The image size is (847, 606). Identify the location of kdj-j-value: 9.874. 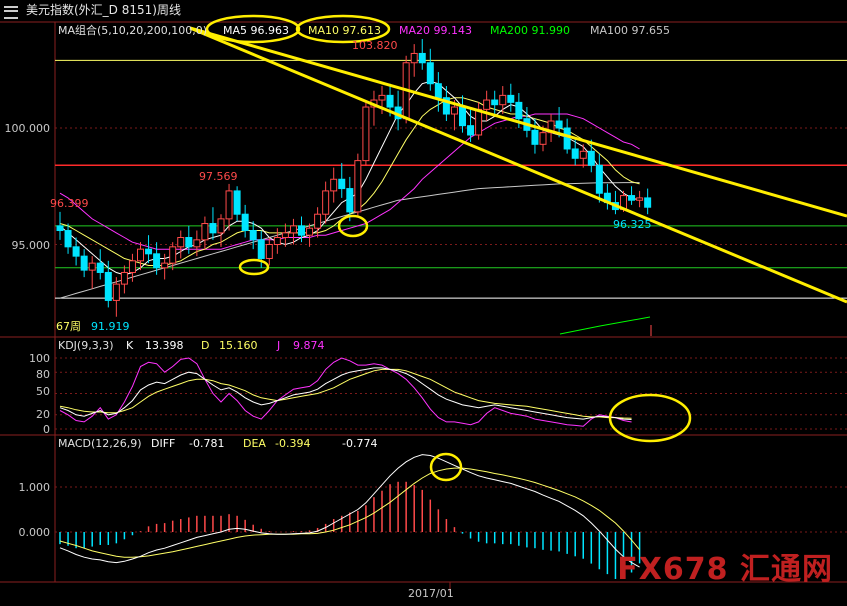
(309, 345).